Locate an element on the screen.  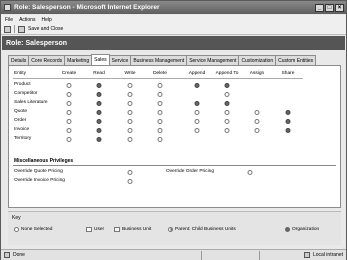
key-organization-label: Organization is located at coordinates (306, 229).